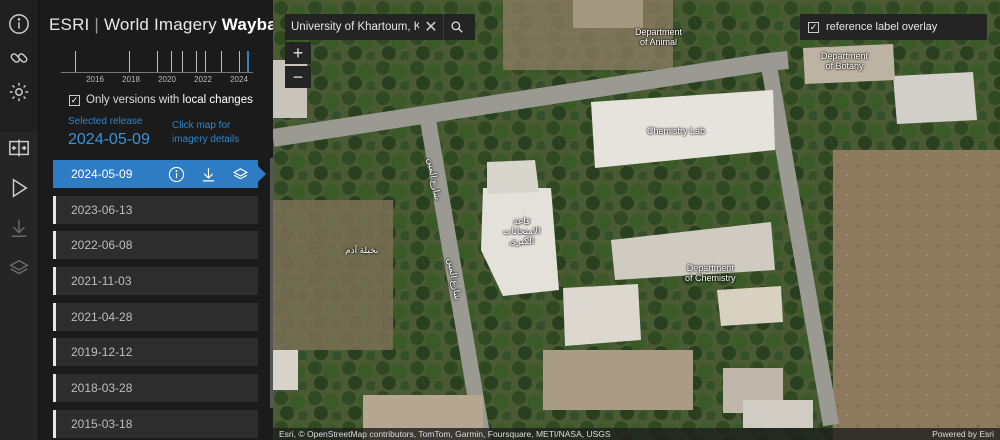 The width and height of the screenshot is (1000, 440). I want to click on release-item: 2023-06-13, so click(155, 209).